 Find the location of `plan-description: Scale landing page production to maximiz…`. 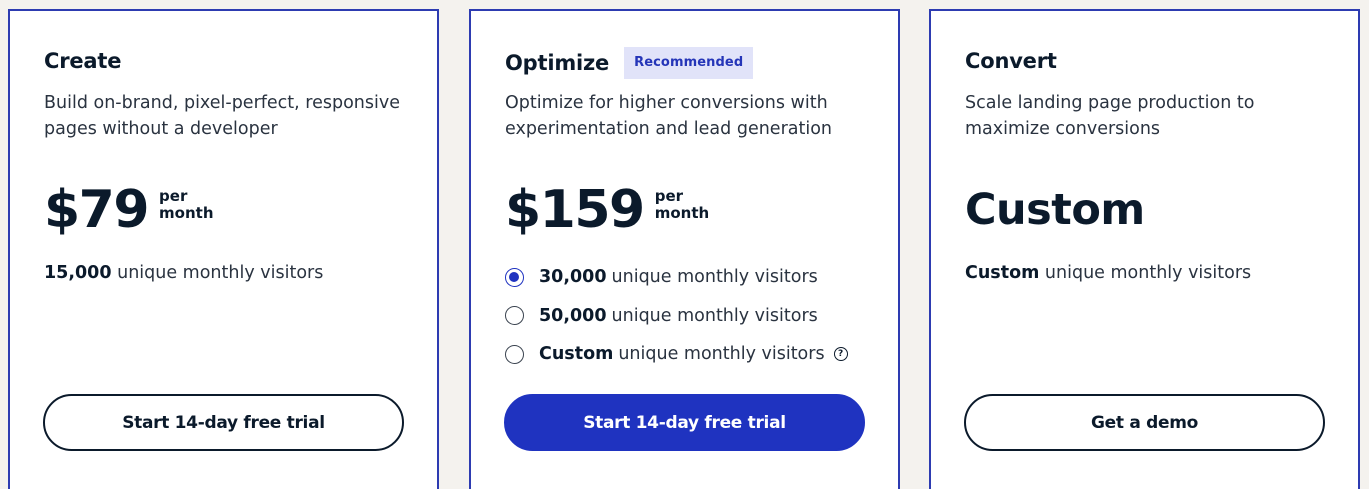

plan-description: Scale landing page production to maximiz… is located at coordinates (1110, 116).